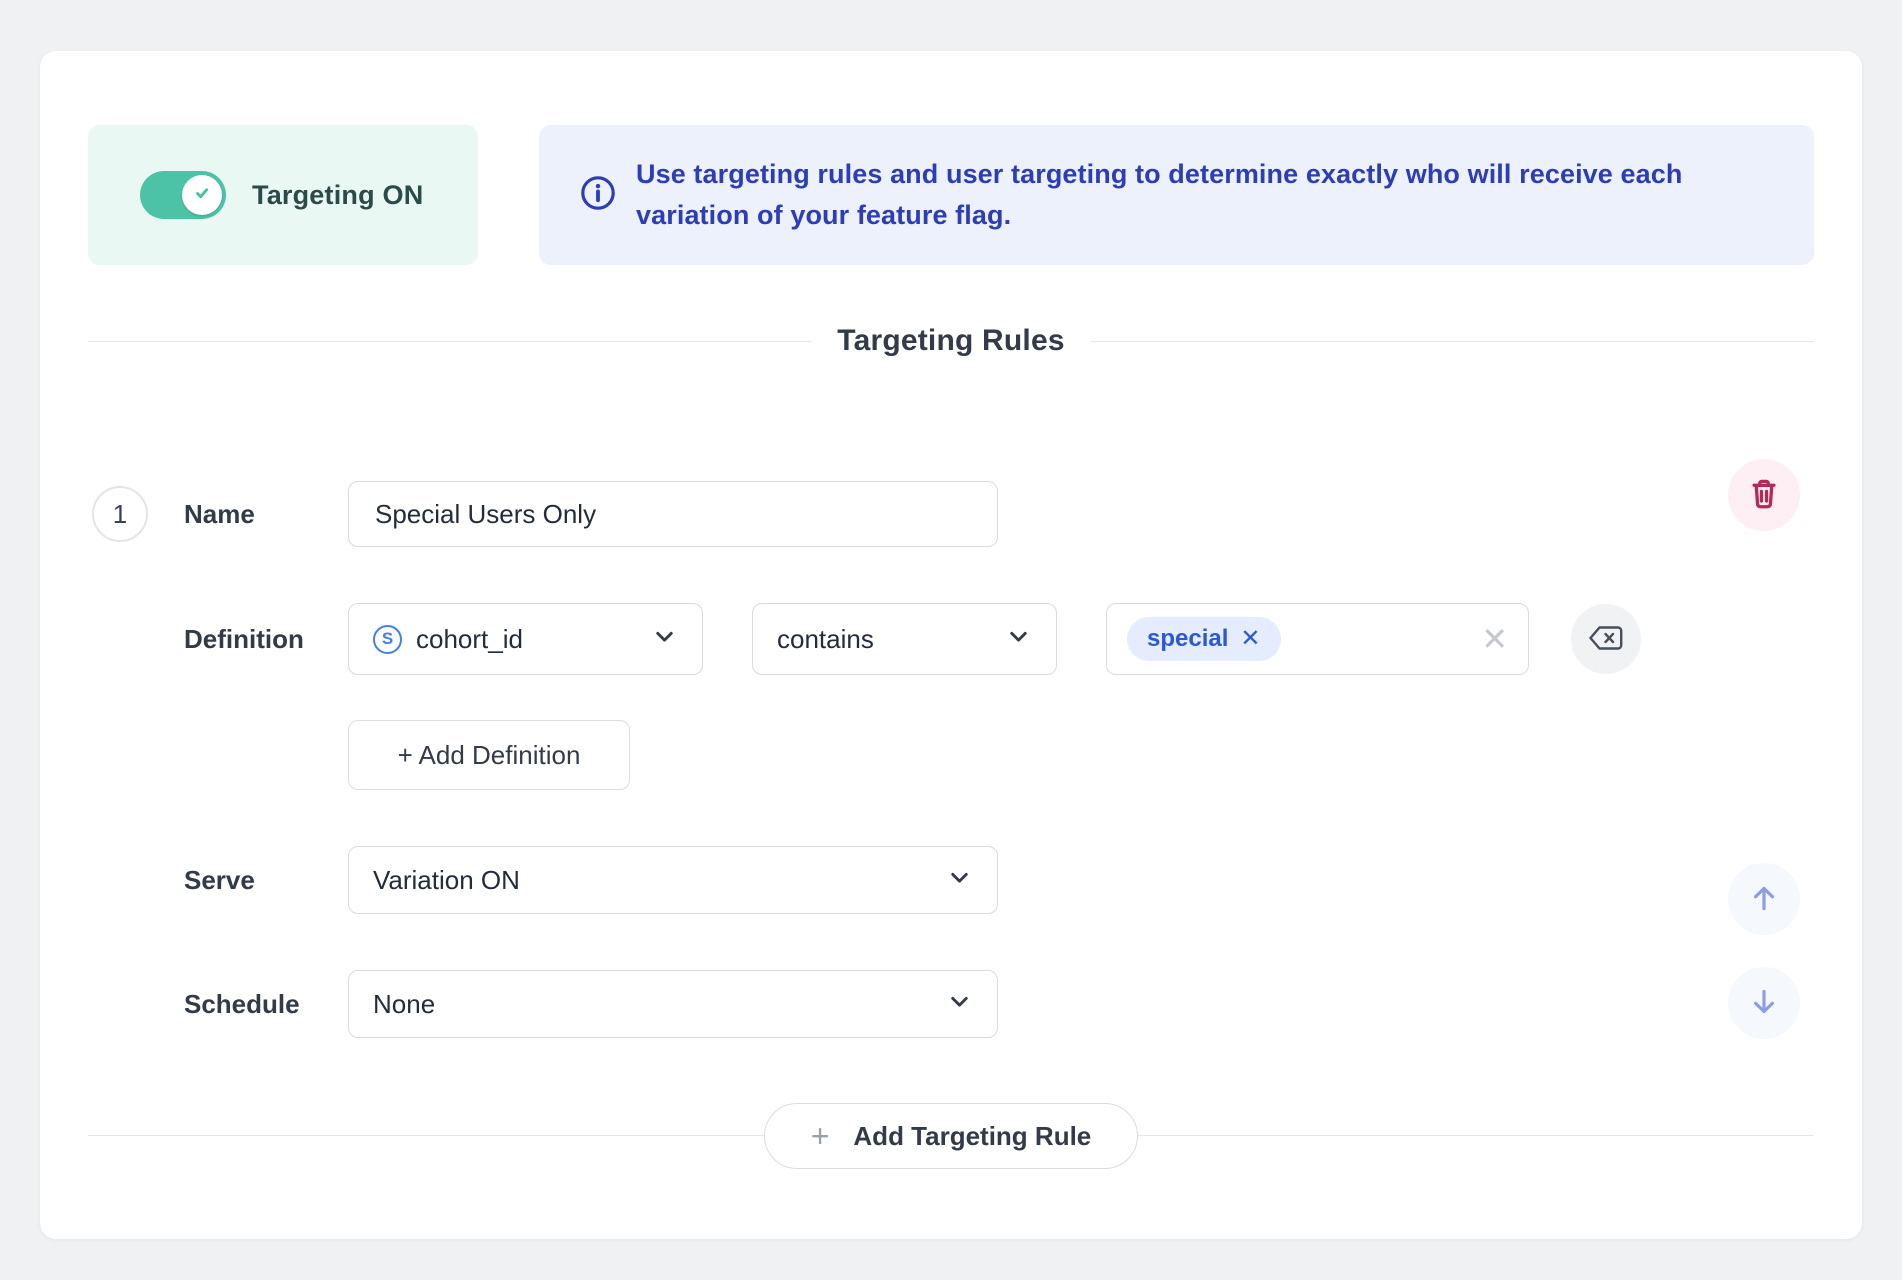 The height and width of the screenshot is (1280, 1902). I want to click on toggle-knob, so click(202, 195).